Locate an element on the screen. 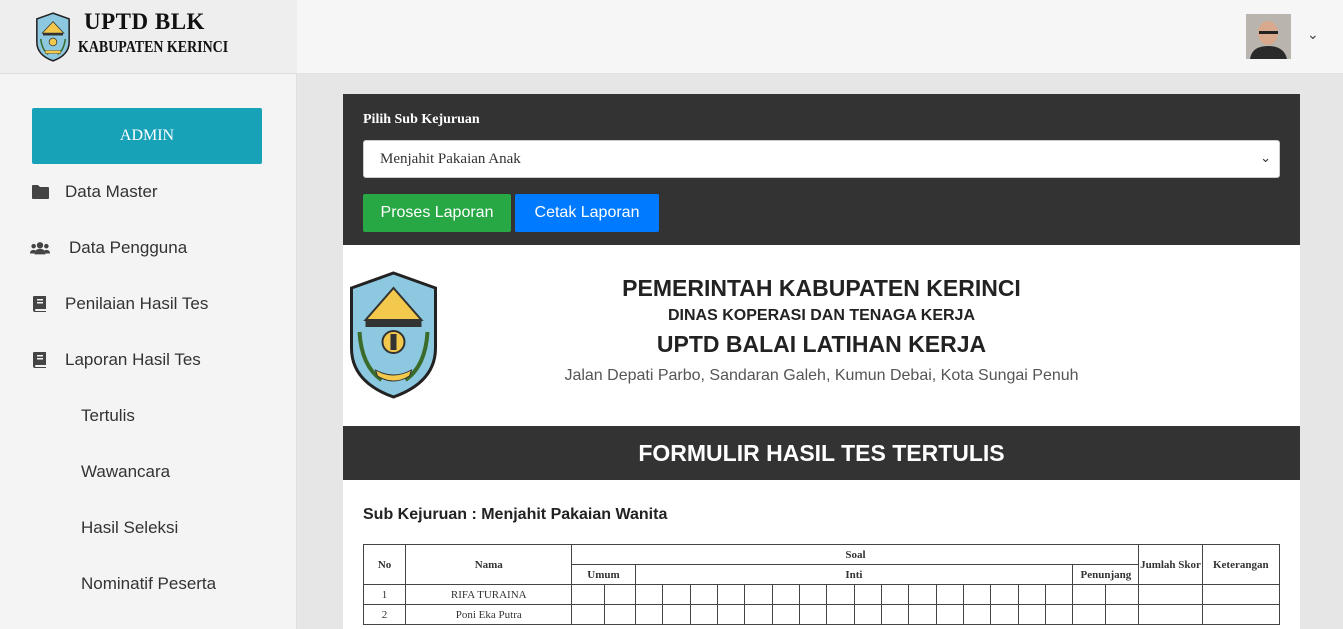 The width and height of the screenshot is (1343, 629). col-header-nama: Nama is located at coordinates (489, 564).